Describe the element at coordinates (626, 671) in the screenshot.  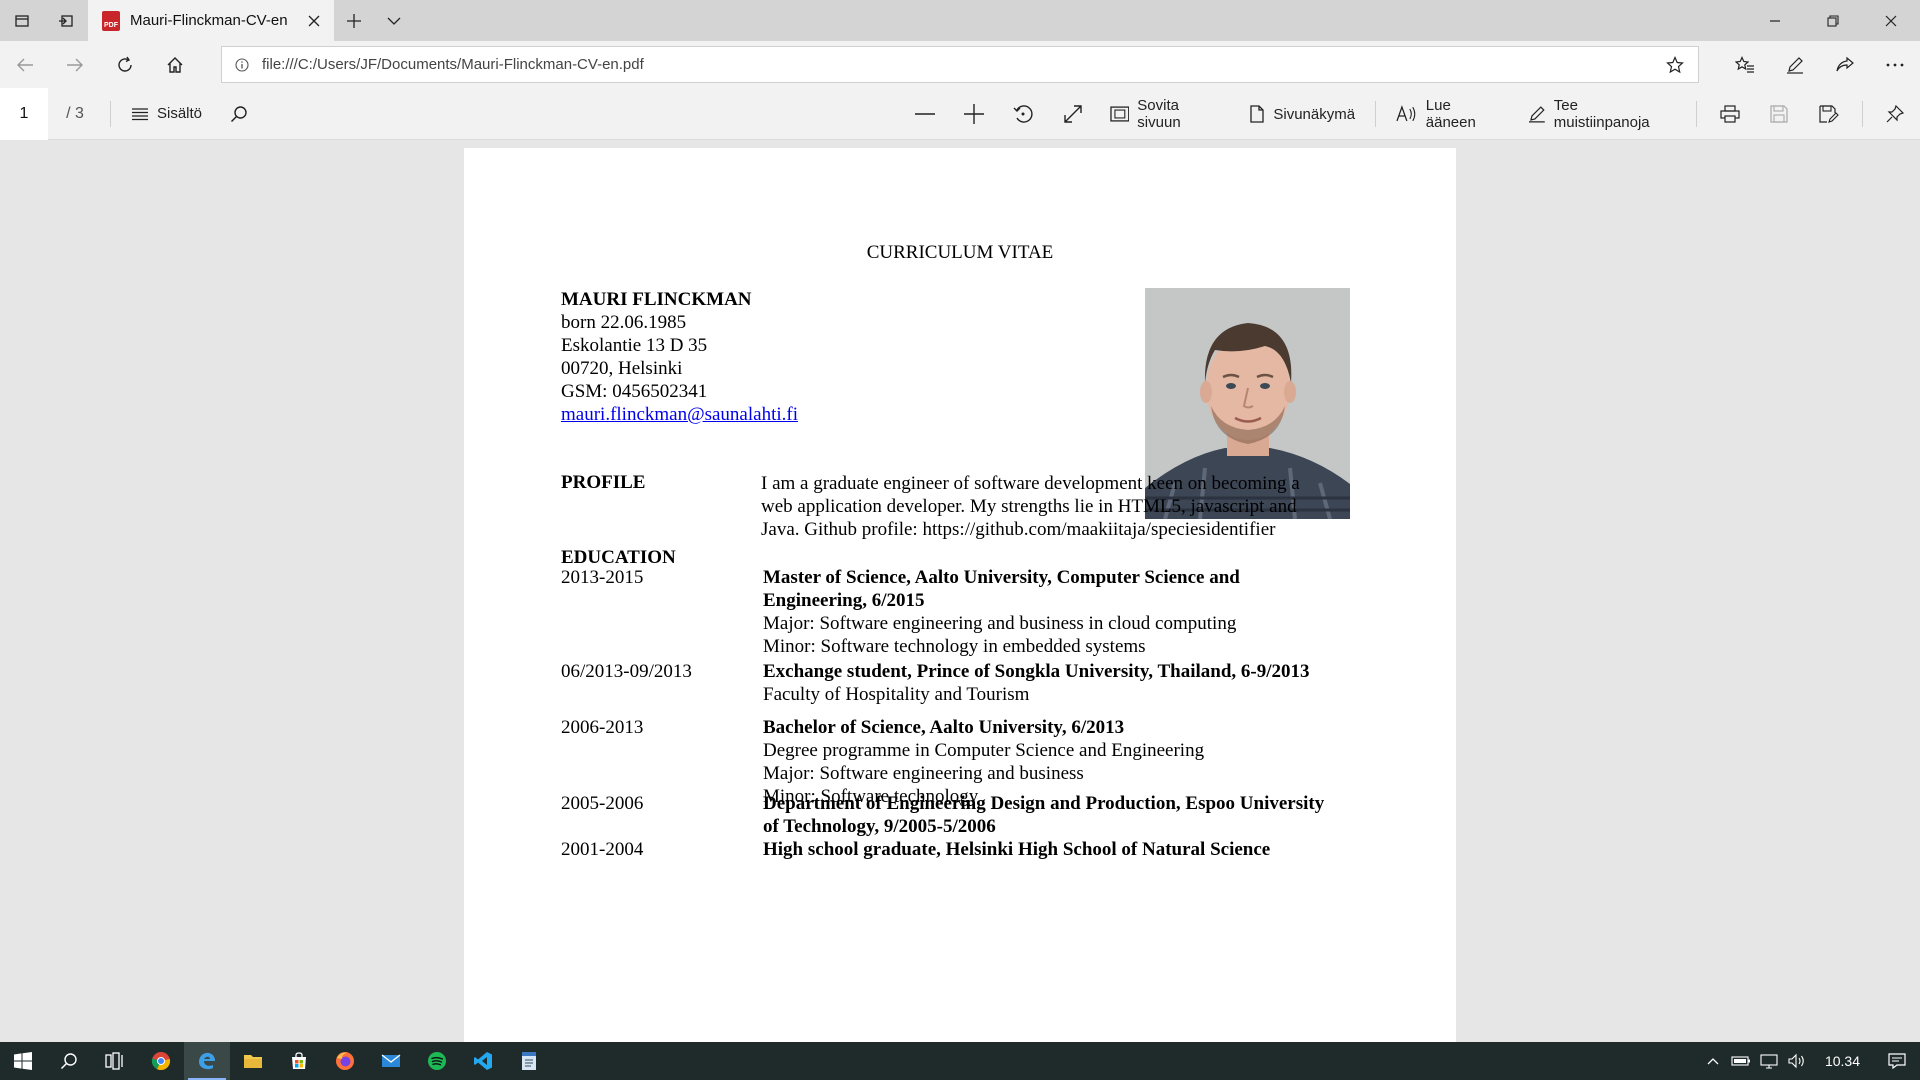
I see `education-years: 06/2013-09/2013` at that location.